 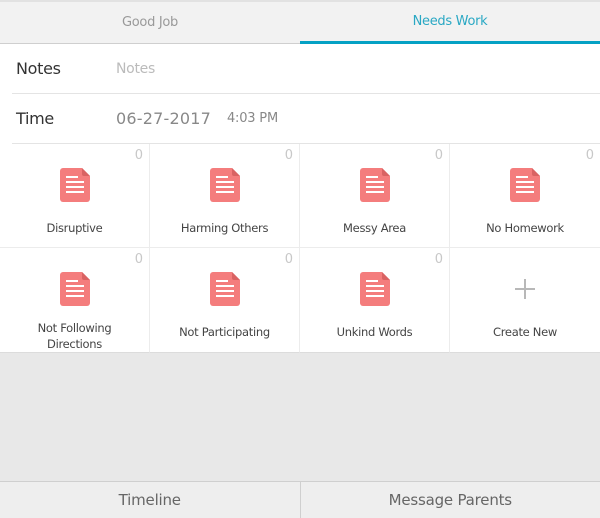 I want to click on notes-row: Notes, so click(x=306, y=69).